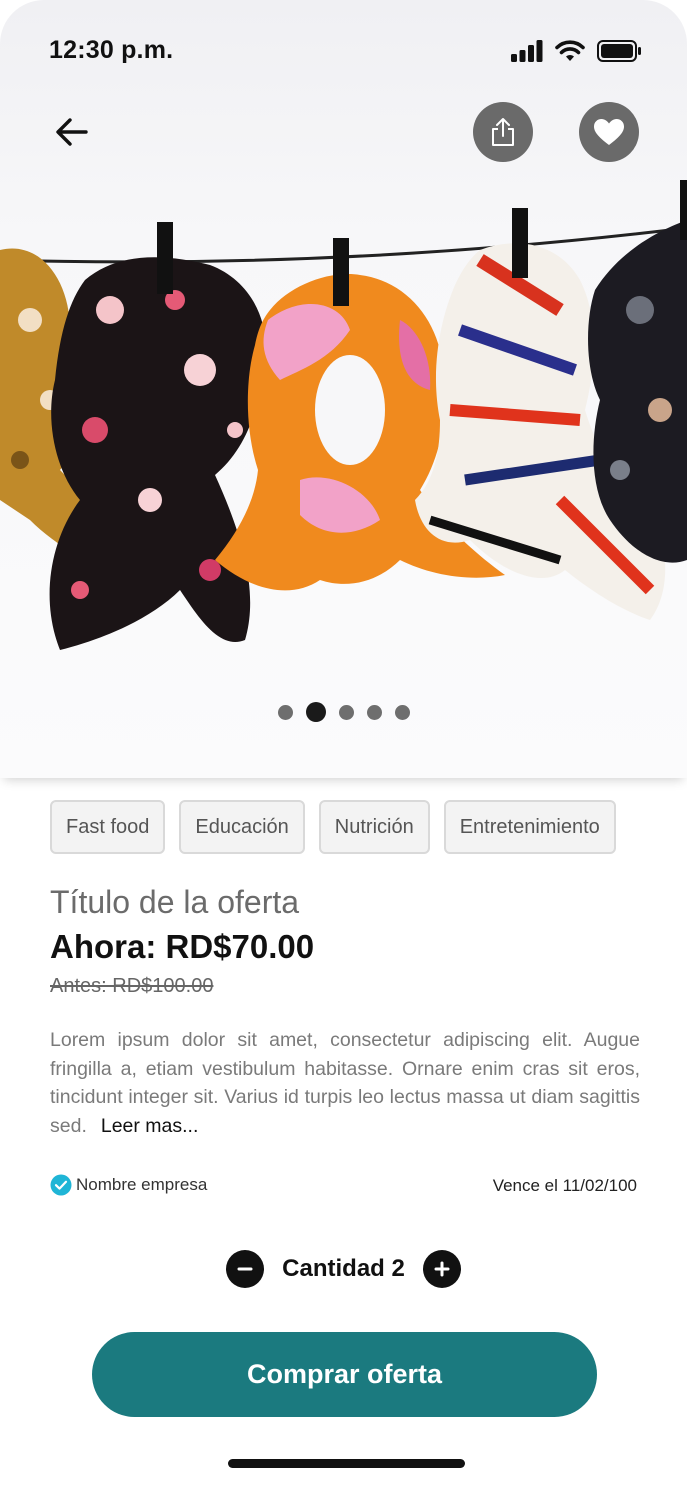 The height and width of the screenshot is (1488, 687). I want to click on tag-nutricion: Nutrición, so click(374, 827).